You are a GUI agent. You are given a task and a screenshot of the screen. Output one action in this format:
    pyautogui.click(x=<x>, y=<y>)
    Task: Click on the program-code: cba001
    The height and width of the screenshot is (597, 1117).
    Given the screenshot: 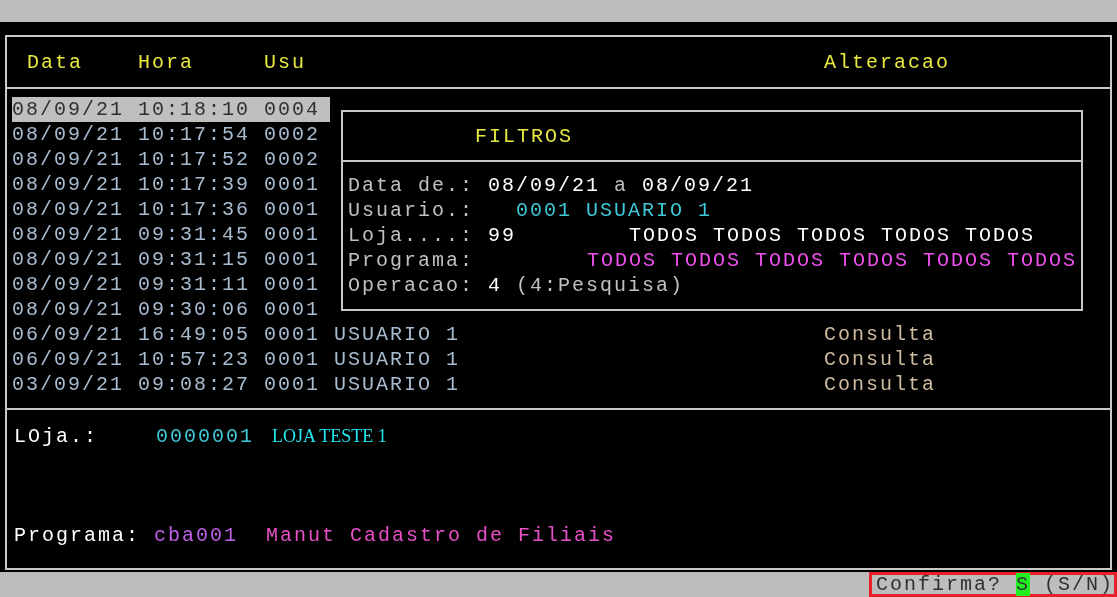 What is the action you would take?
    pyautogui.click(x=196, y=535)
    